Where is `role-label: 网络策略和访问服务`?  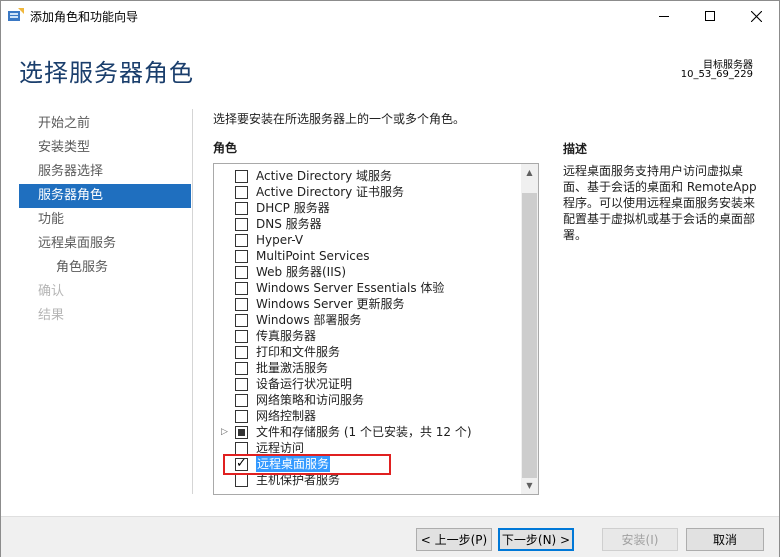 role-label: 网络策略和访问服务 is located at coordinates (310, 400).